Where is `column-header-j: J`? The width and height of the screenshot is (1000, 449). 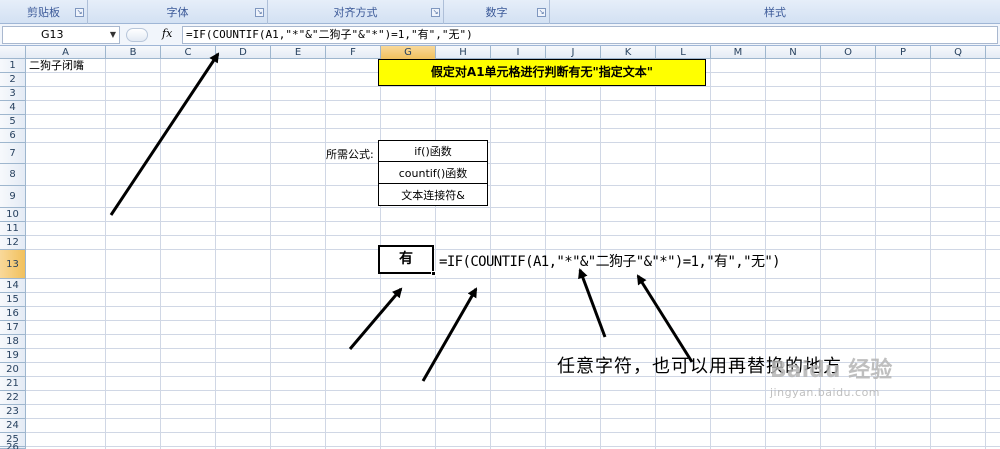 column-header-j: J is located at coordinates (573, 52).